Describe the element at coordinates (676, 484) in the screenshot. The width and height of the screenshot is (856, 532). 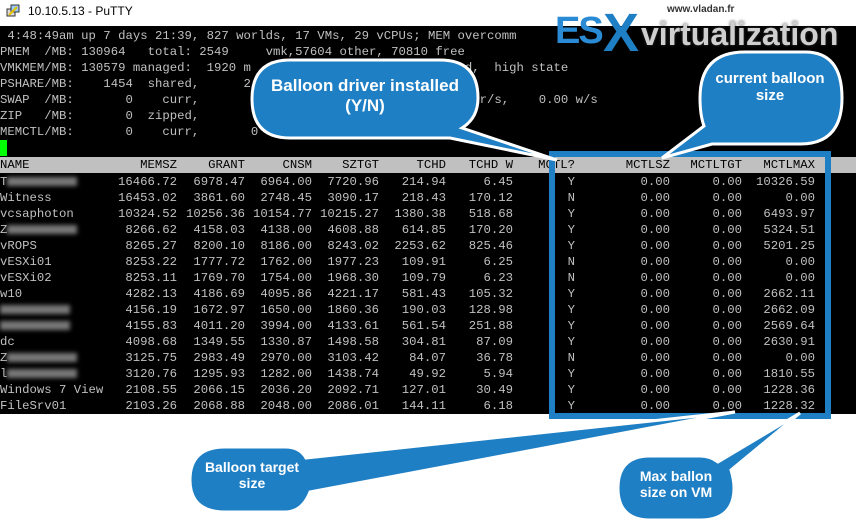
I see `callout-max: Max ballon size on VM` at that location.